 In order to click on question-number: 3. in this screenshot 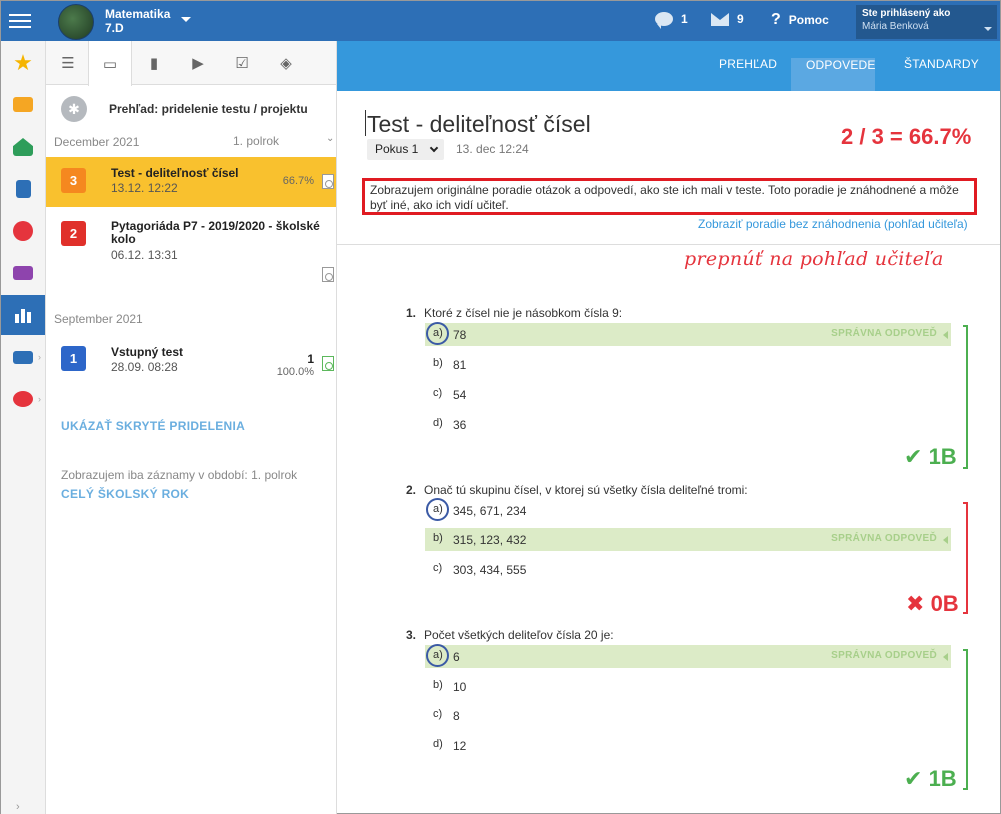, I will do `click(411, 635)`.